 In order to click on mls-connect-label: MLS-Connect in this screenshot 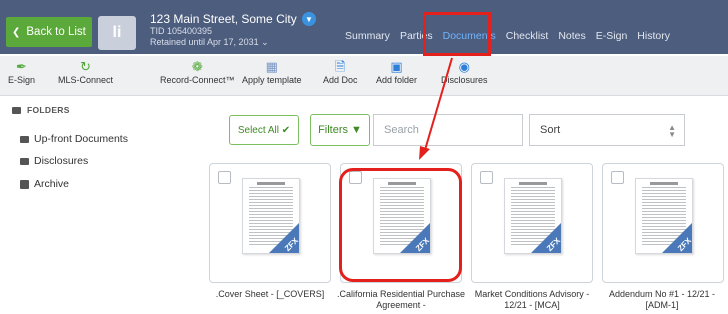, I will do `click(86, 80)`.